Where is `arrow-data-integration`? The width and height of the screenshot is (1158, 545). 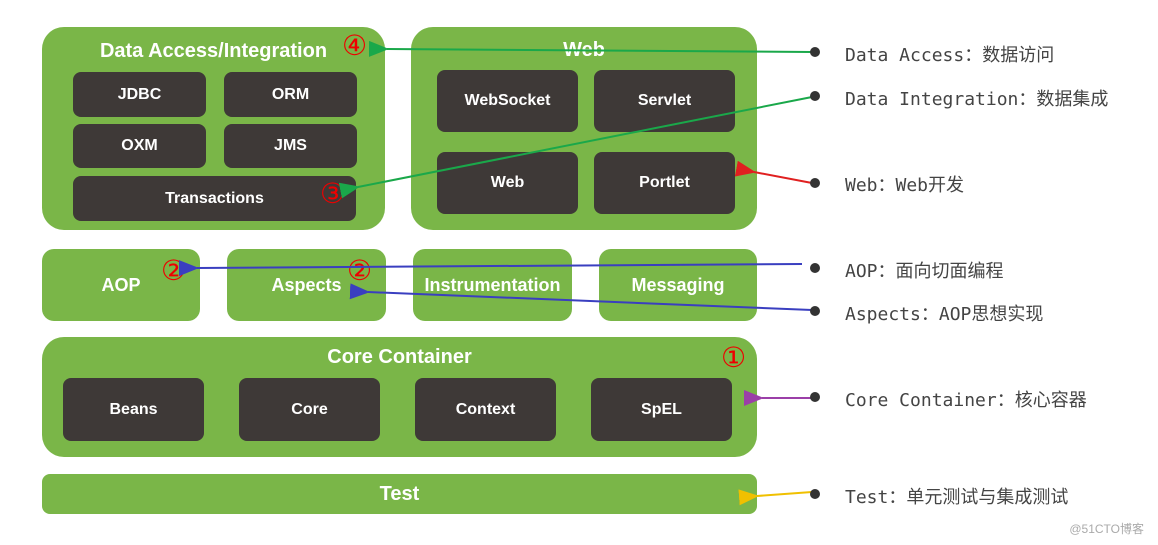
arrow-data-integration is located at coordinates (575, 147).